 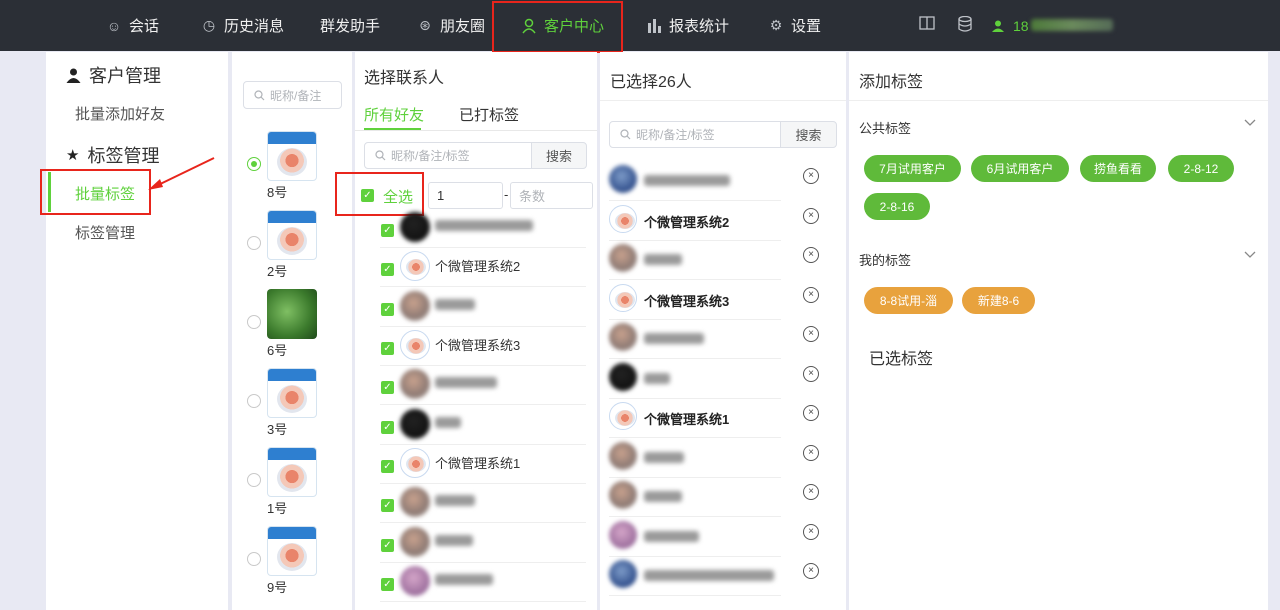 I want to click on account-item: 9号, so click(x=292, y=565).